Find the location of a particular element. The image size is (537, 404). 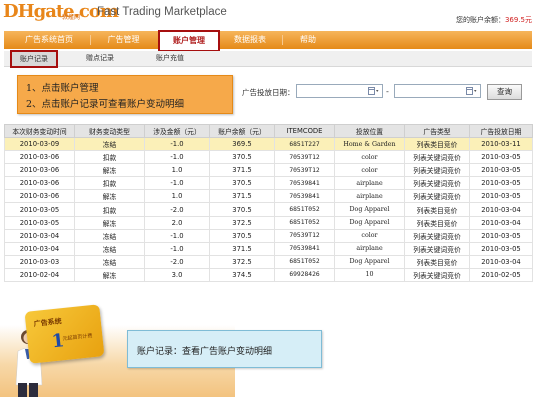

subnav-item-bonus-records: 赠点记录 is located at coordinates (100, 58).